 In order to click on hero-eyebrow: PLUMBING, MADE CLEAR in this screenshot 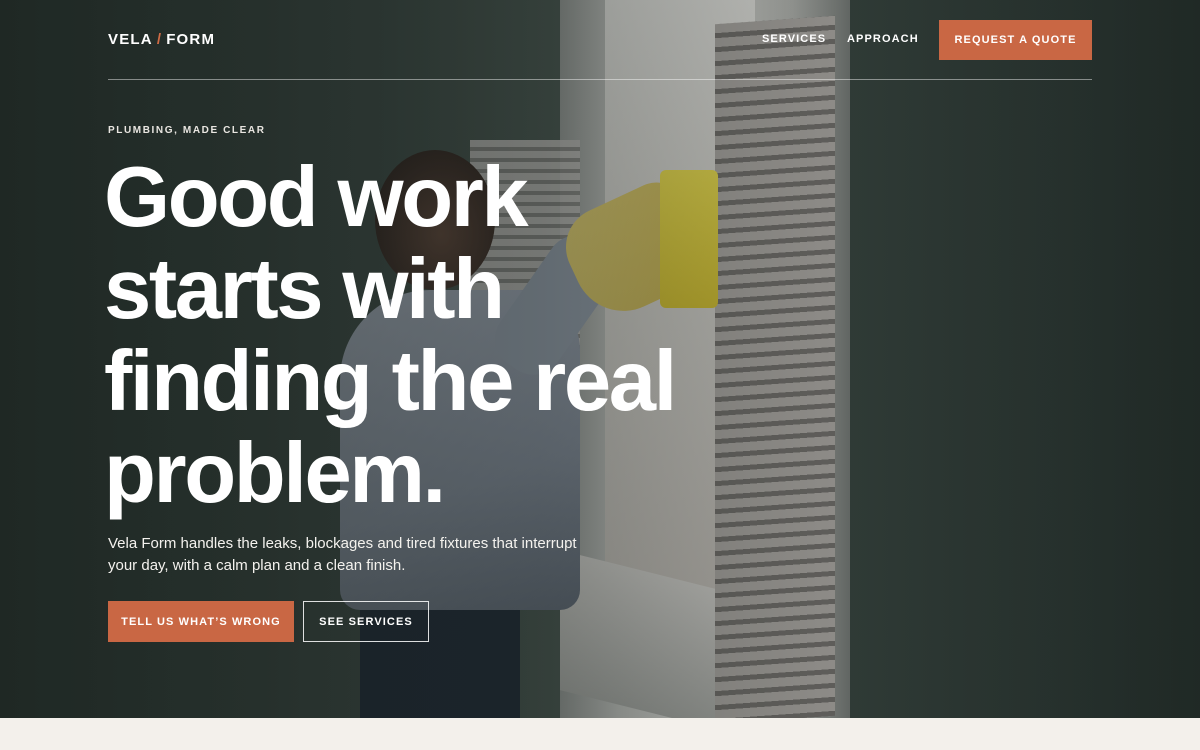, I will do `click(187, 130)`.